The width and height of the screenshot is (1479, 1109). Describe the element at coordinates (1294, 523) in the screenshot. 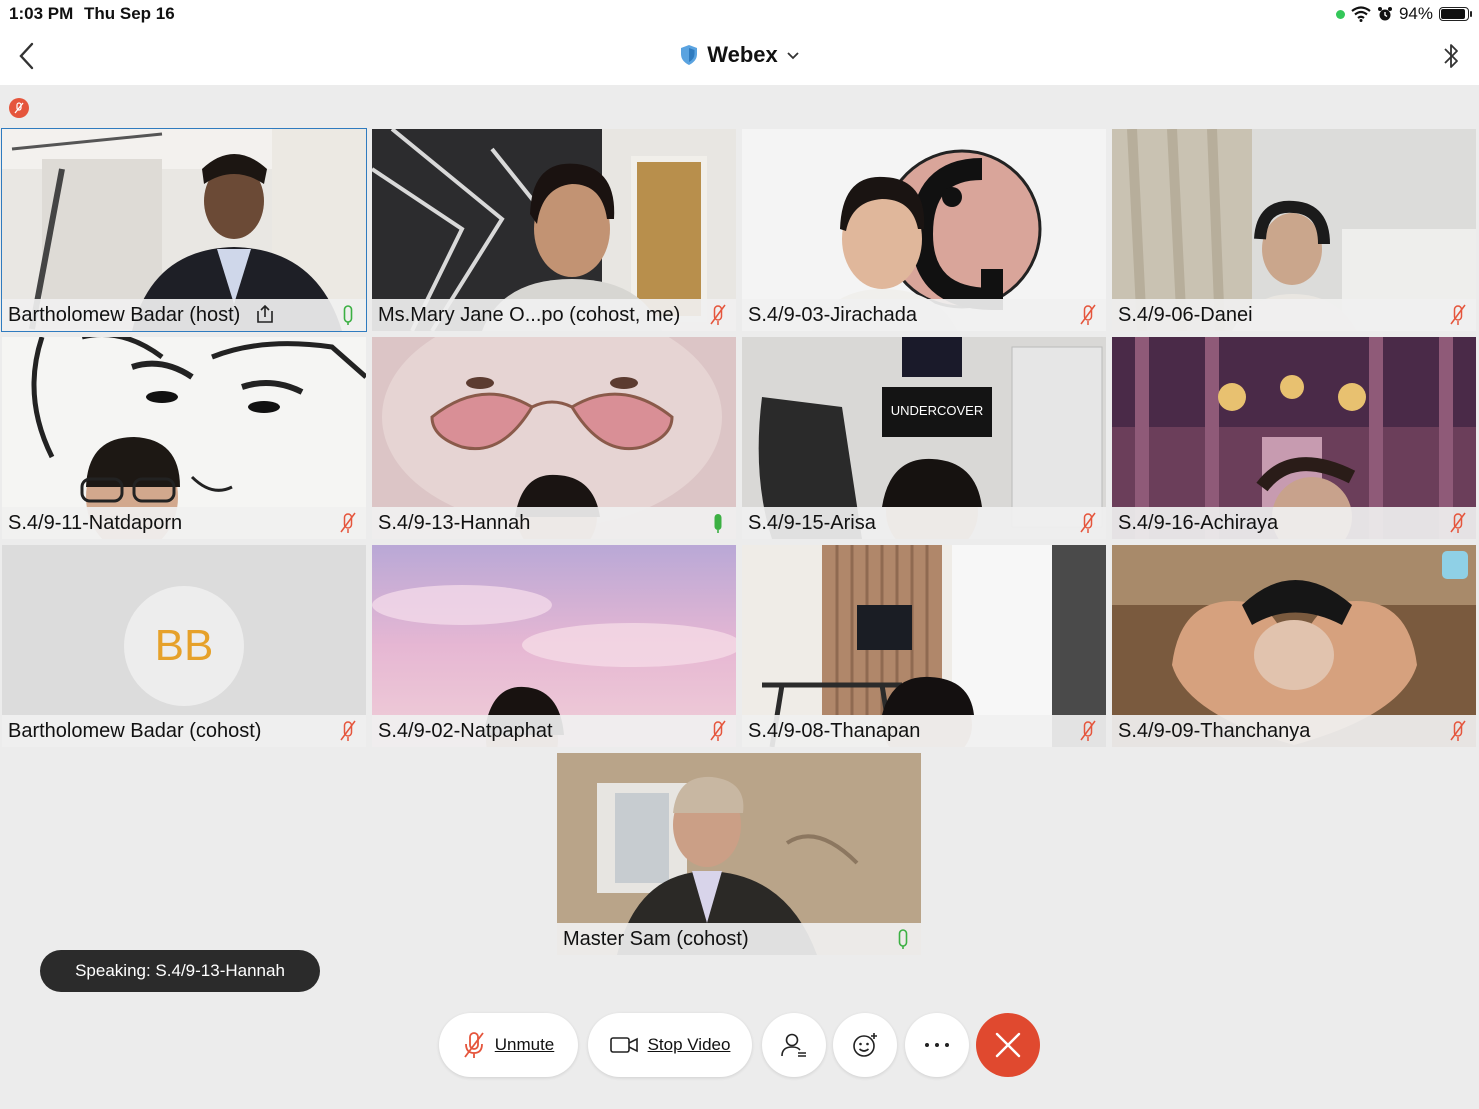

I see `tile-label-bar: S.4/9-16-Achiraya` at that location.